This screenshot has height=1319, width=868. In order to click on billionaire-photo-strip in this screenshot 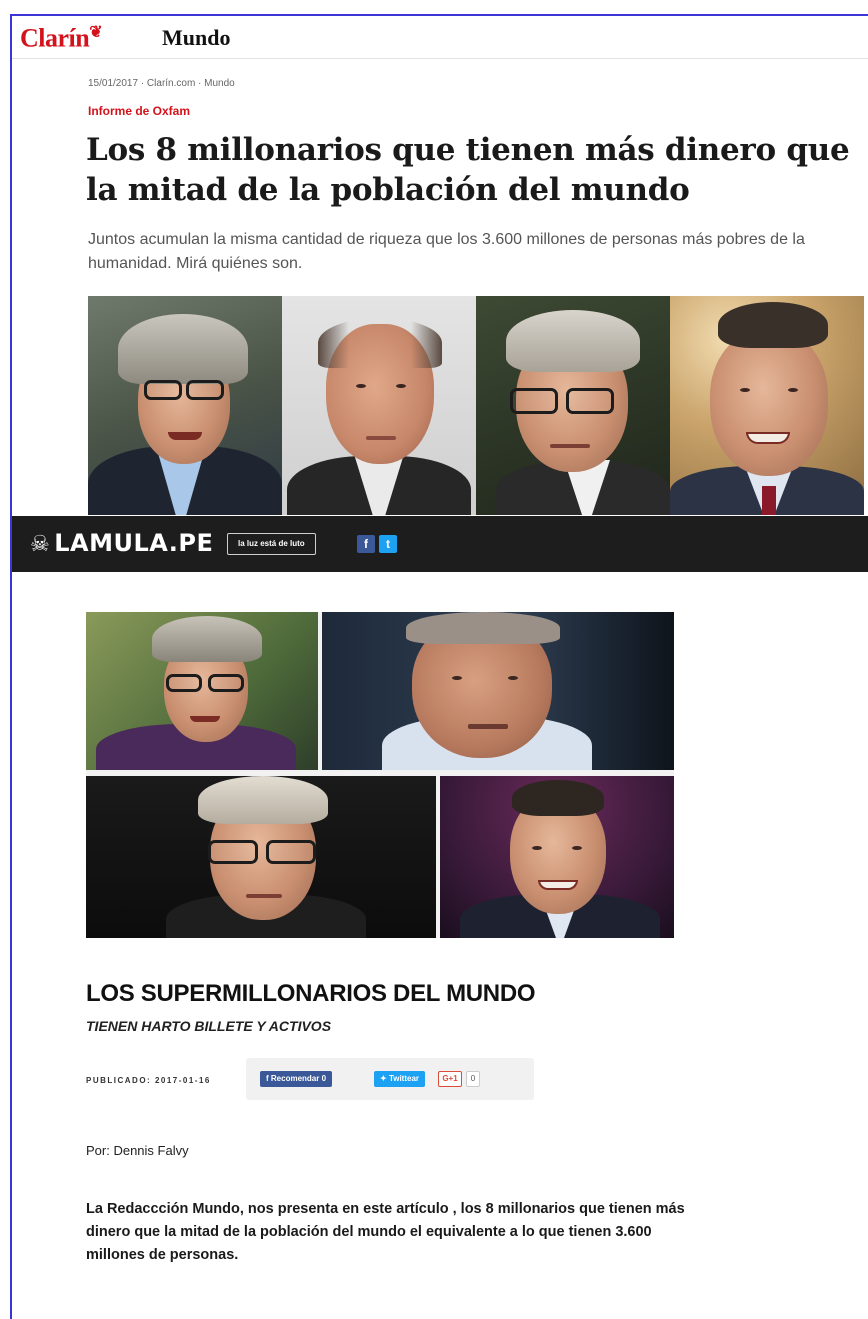, I will do `click(476, 405)`.